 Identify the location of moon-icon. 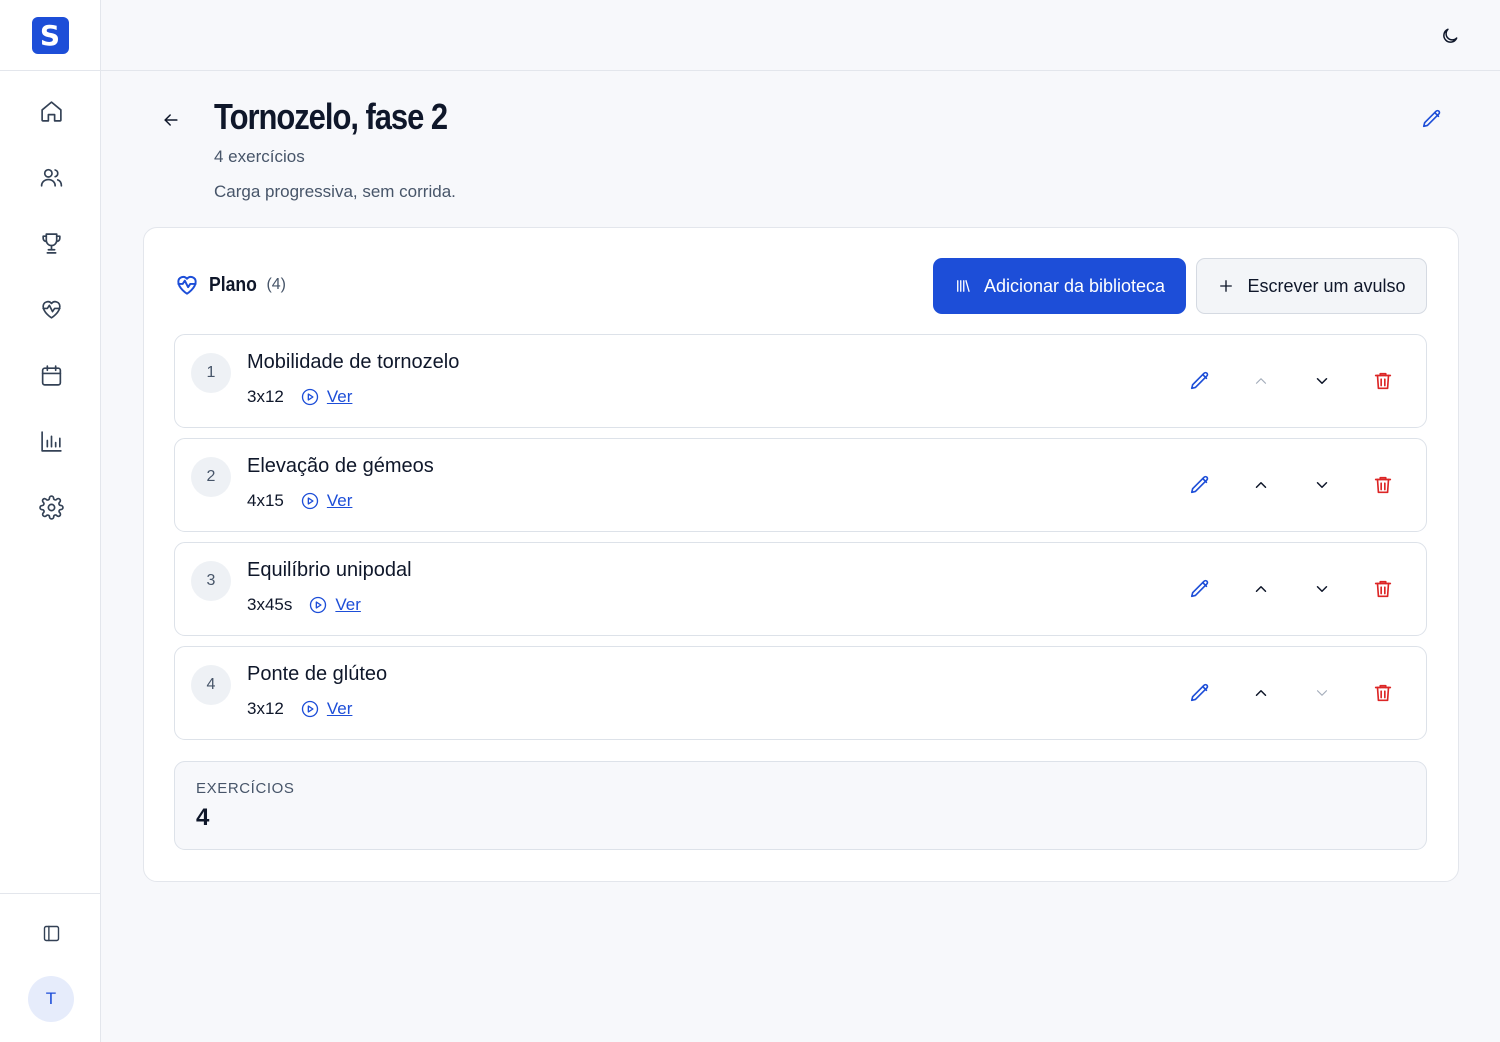
(1450, 35).